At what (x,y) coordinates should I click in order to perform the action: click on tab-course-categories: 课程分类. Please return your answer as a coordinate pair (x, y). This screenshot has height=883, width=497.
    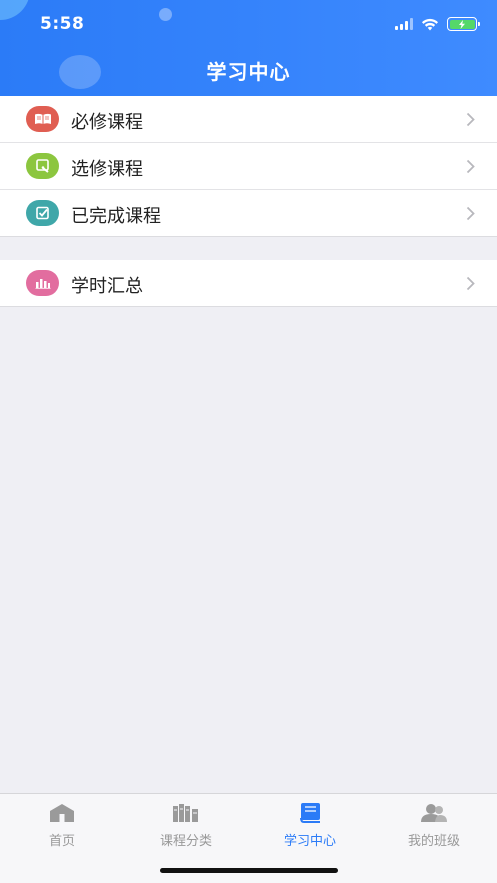
    Looking at the image, I should click on (186, 824).